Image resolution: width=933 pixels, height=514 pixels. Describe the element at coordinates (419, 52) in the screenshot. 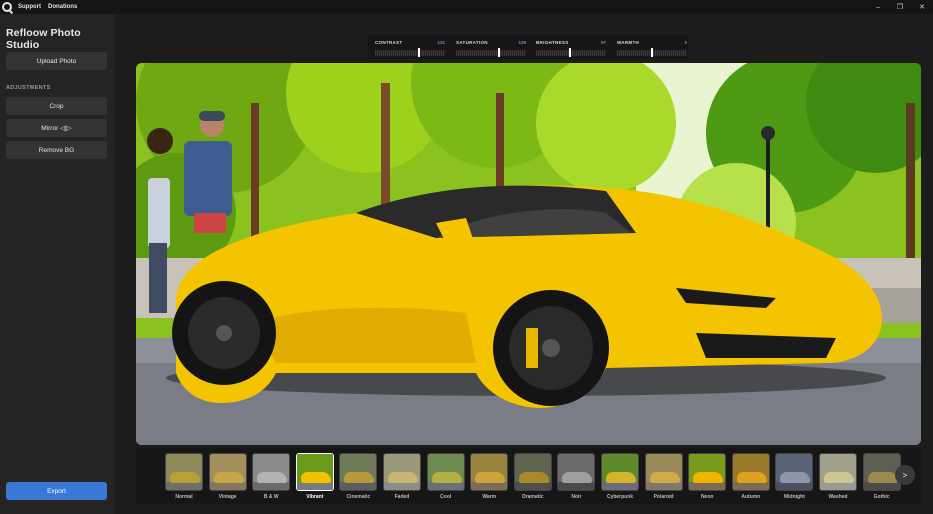

I see `contrast-thumb` at that location.